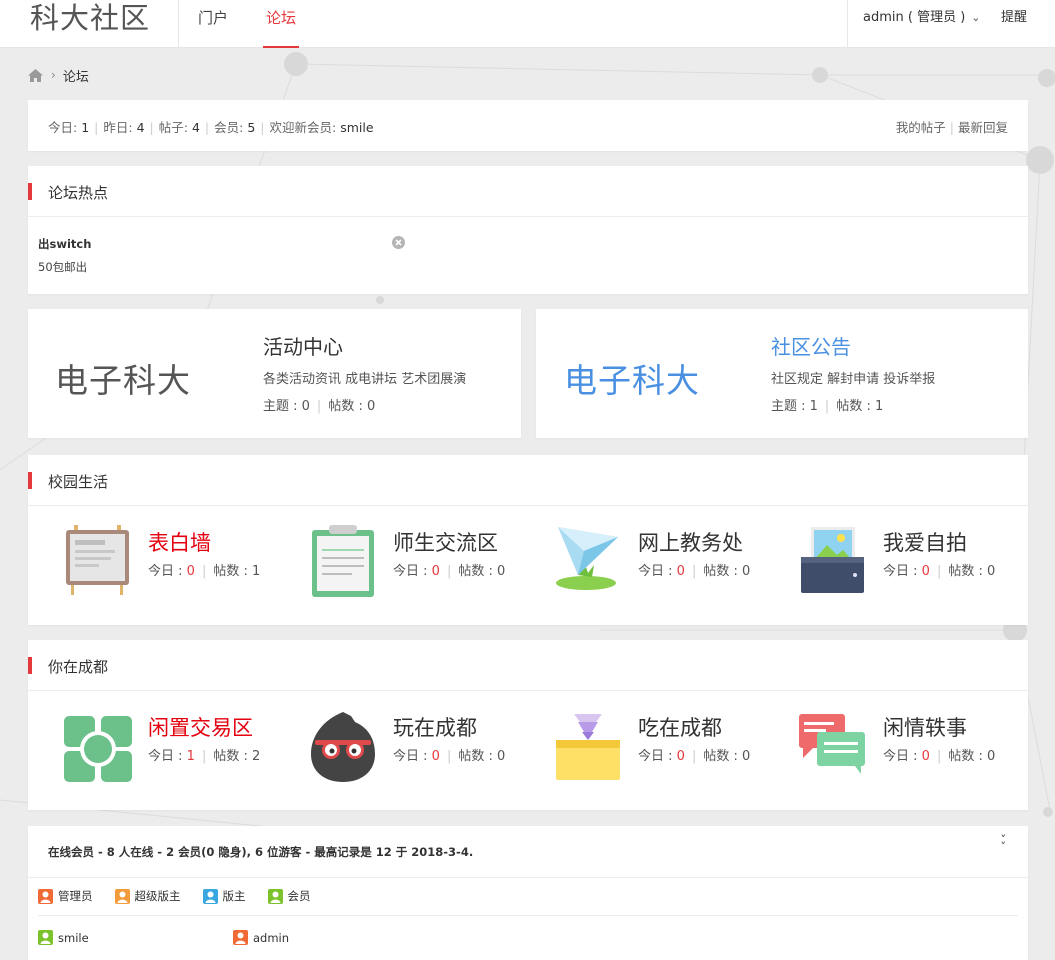 Image resolution: width=1055 pixels, height=960 pixels. What do you see at coordinates (211, 127) in the screenshot?
I see `stats-summary: 今日: 1 | 昨日: 4 | 帖子: 4 | 会员: 5 | 欢迎新会员: smile` at bounding box center [211, 127].